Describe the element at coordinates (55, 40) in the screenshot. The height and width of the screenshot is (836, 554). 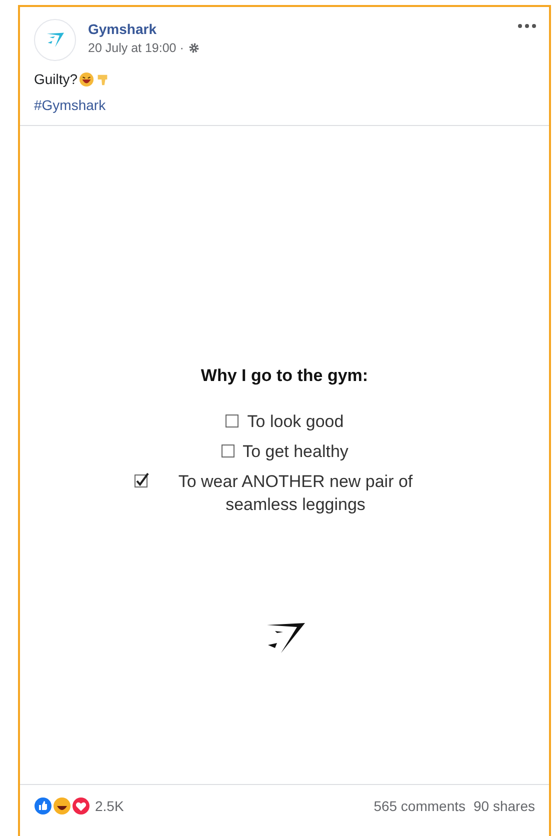
I see `avatar` at that location.